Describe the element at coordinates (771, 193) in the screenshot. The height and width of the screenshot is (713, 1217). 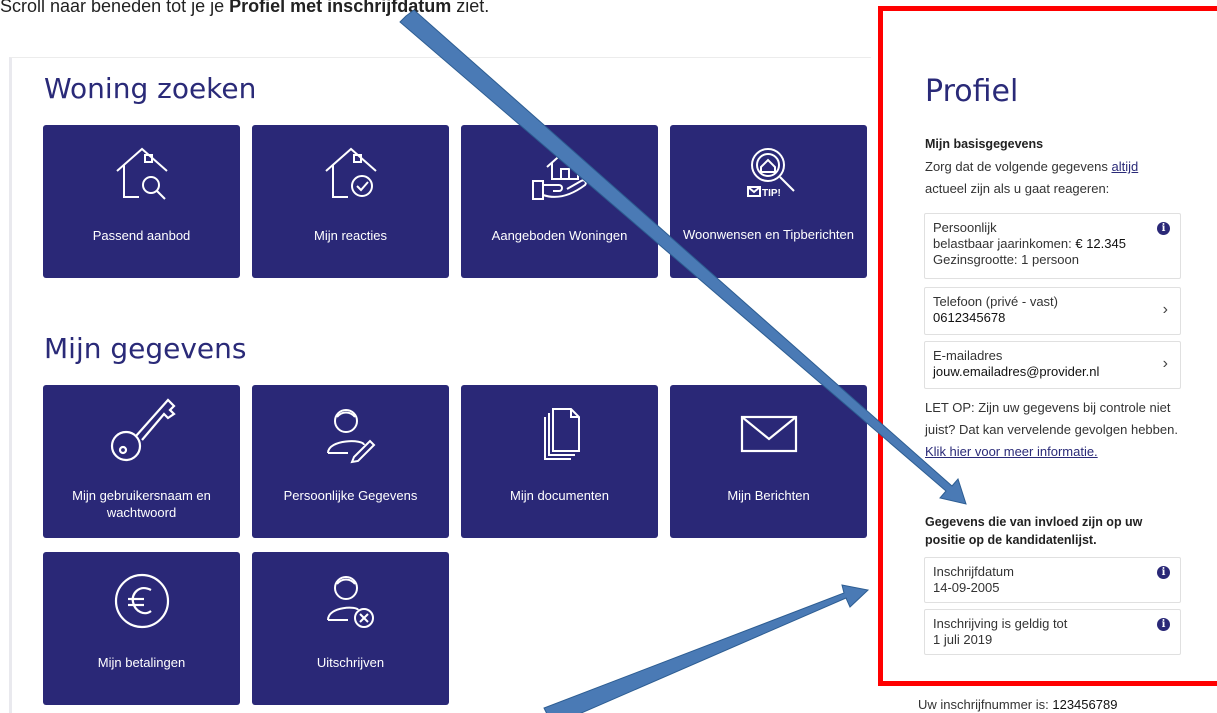
I see `svg-text: TIP!` at that location.